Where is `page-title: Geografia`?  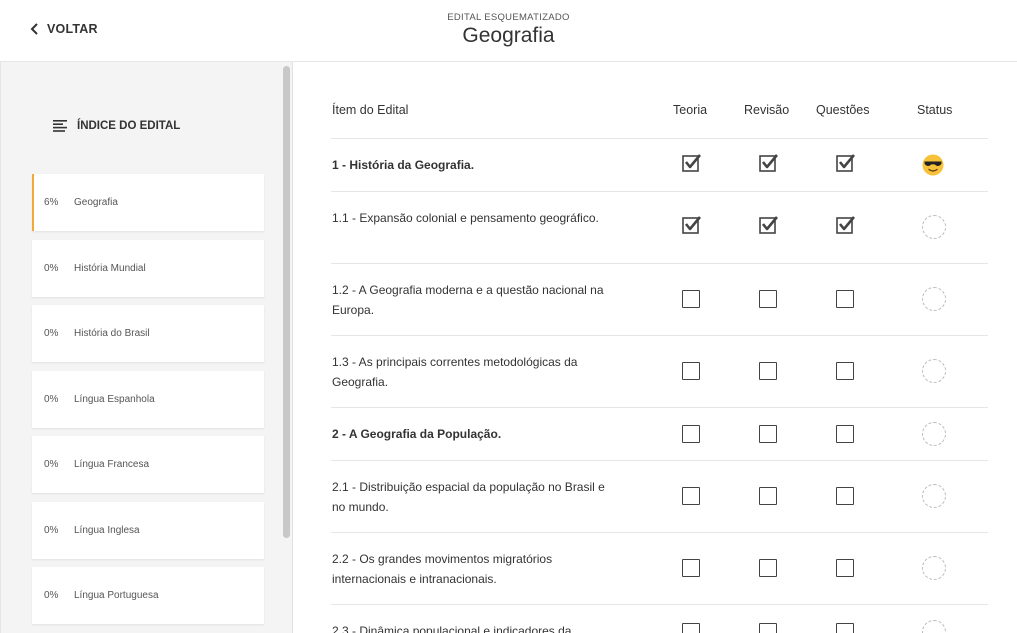 page-title: Geografia is located at coordinates (508, 35).